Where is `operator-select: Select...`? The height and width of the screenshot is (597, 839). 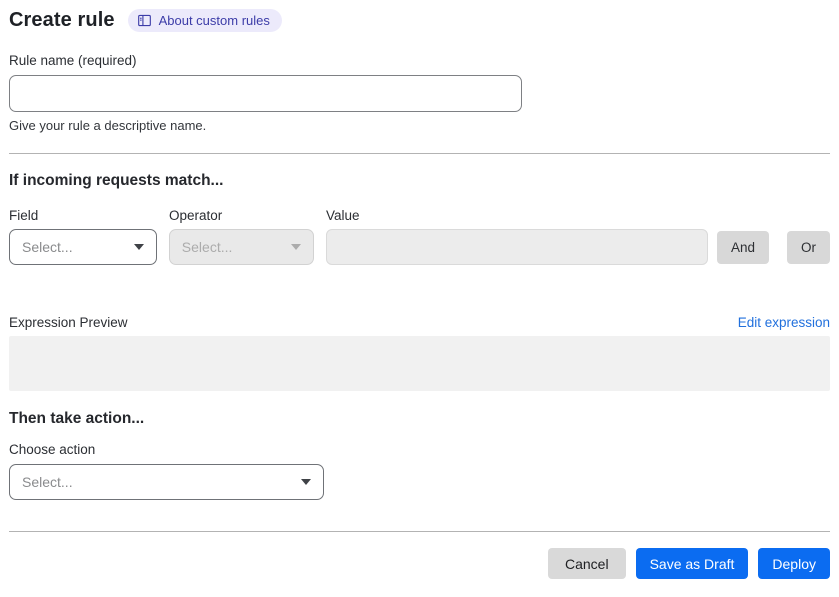 operator-select: Select... is located at coordinates (241, 247).